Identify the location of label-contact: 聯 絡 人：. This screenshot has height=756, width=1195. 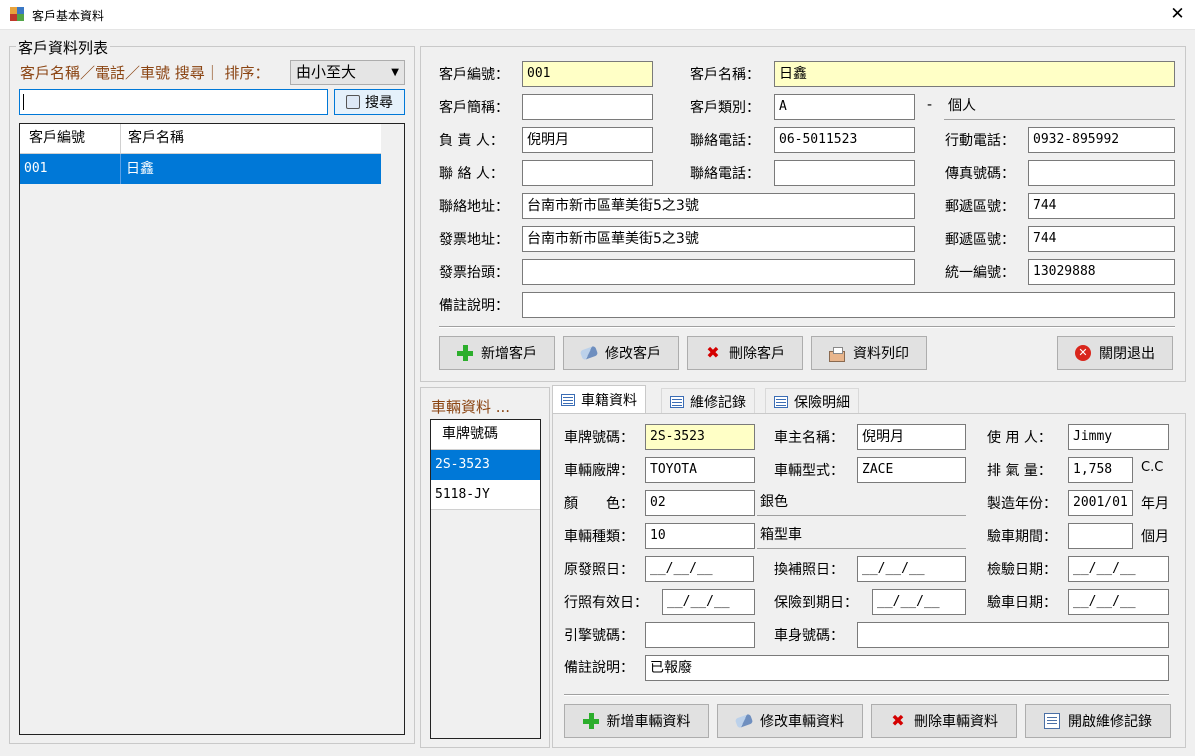
(471, 174).